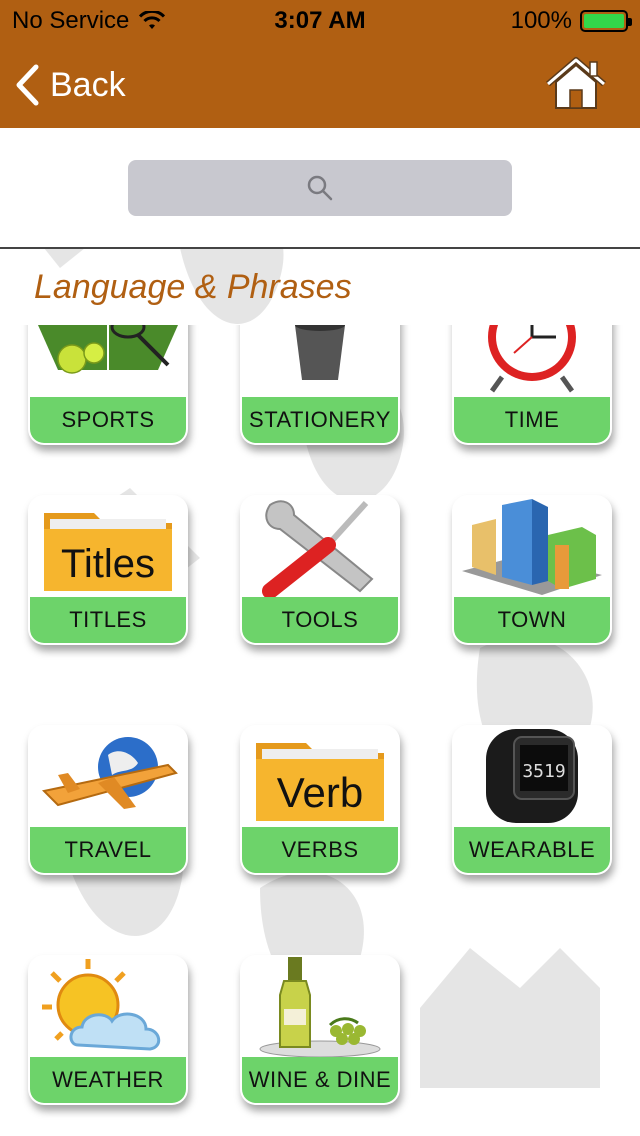  Describe the element at coordinates (576, 84) in the screenshot. I see `home-icon` at that location.